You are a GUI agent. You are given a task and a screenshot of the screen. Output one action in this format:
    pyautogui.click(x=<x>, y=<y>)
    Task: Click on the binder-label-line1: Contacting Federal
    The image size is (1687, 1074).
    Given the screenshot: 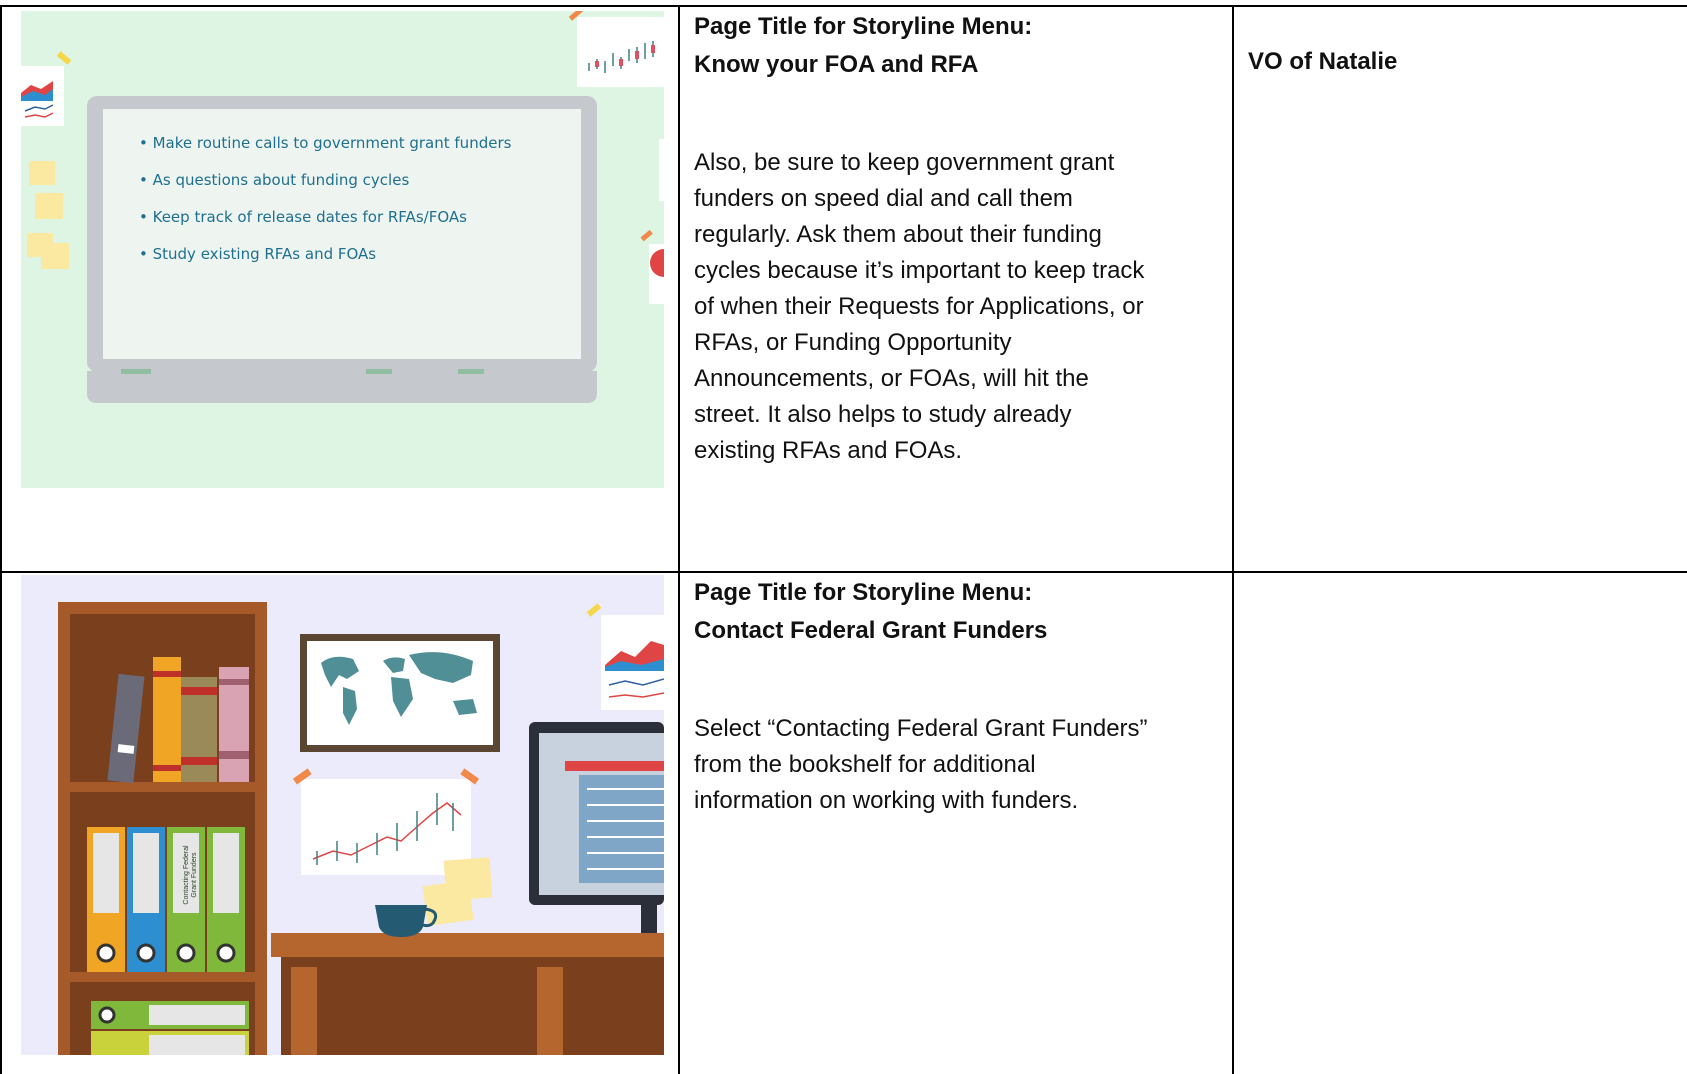 What is the action you would take?
    pyautogui.click(x=186, y=875)
    